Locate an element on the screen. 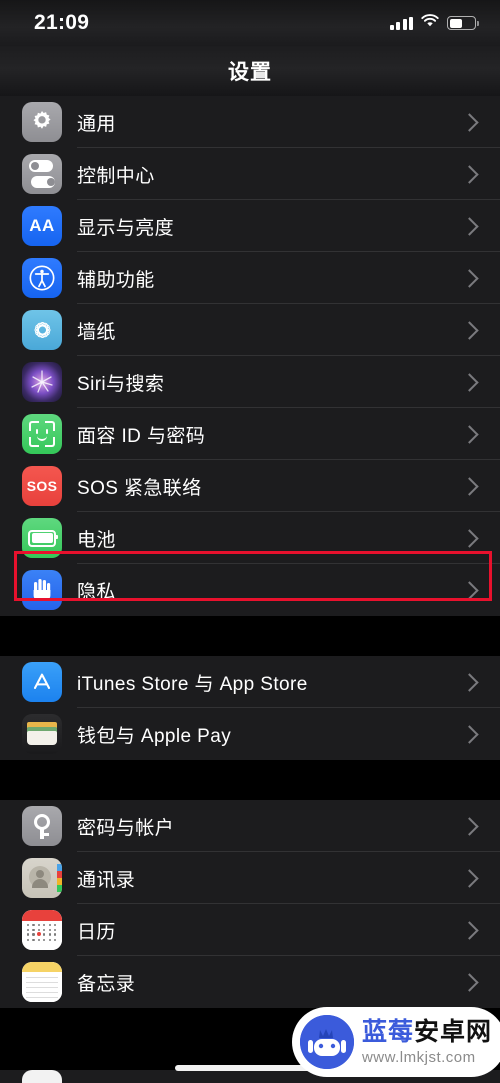 This screenshot has height=1083, width=500. status-bar-indicators is located at coordinates (434, 23).